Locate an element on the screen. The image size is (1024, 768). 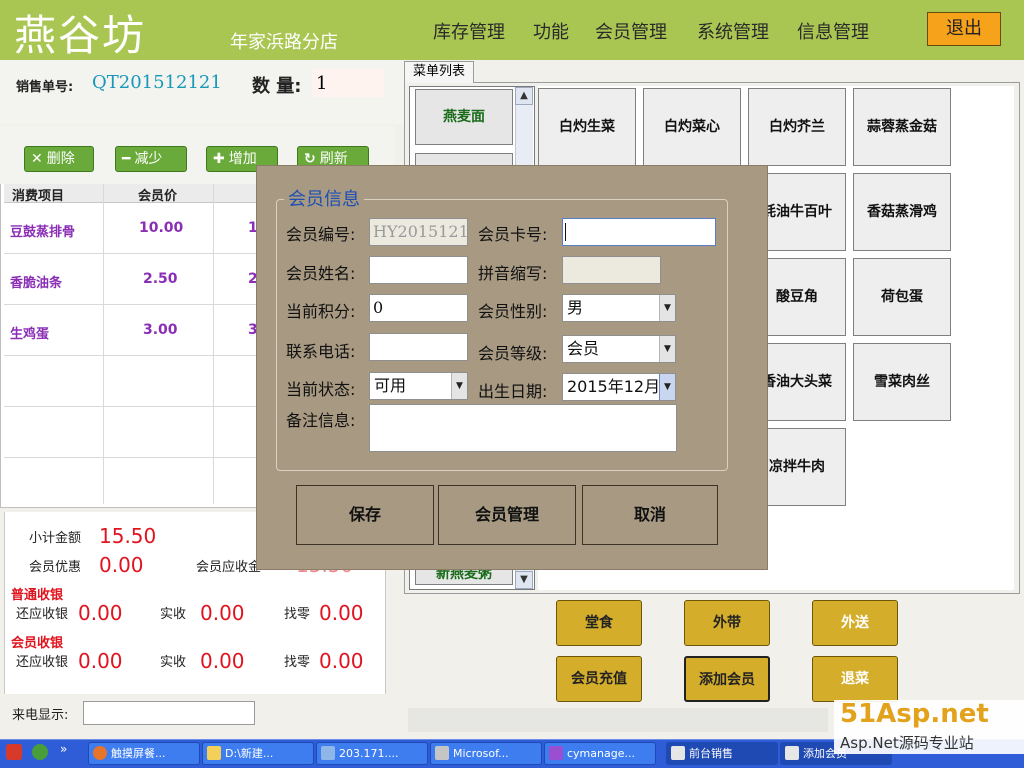
folder-icon is located at coordinates (214, 753).